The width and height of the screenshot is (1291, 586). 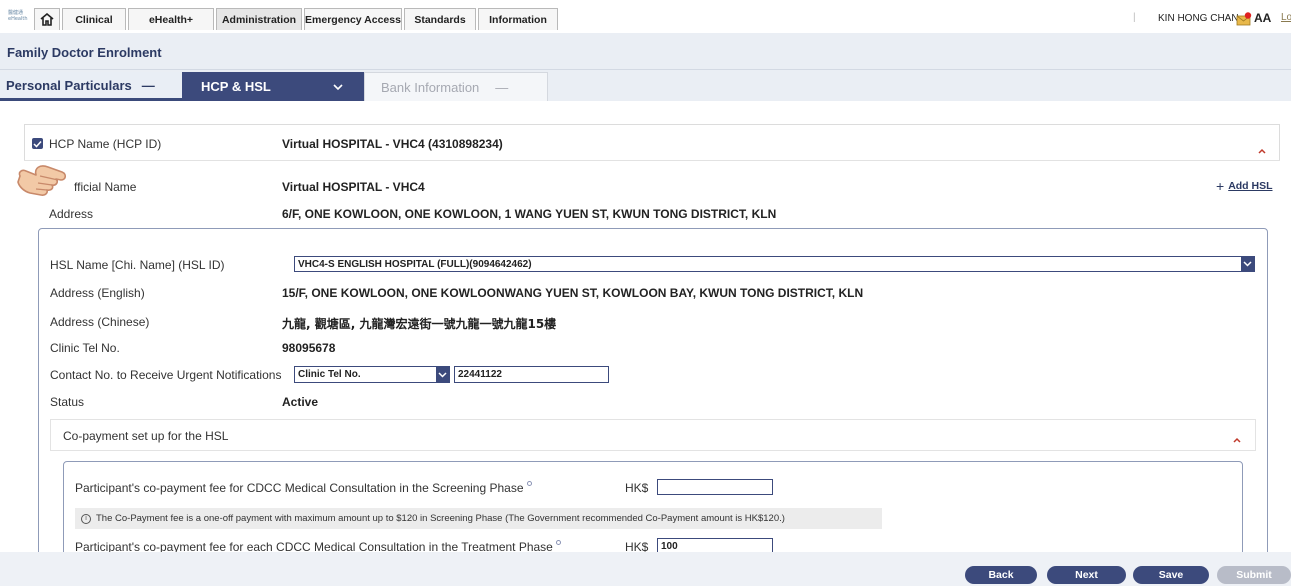 What do you see at coordinates (372, 374) in the screenshot?
I see `contact-type-select: Clinic Tel No.` at bounding box center [372, 374].